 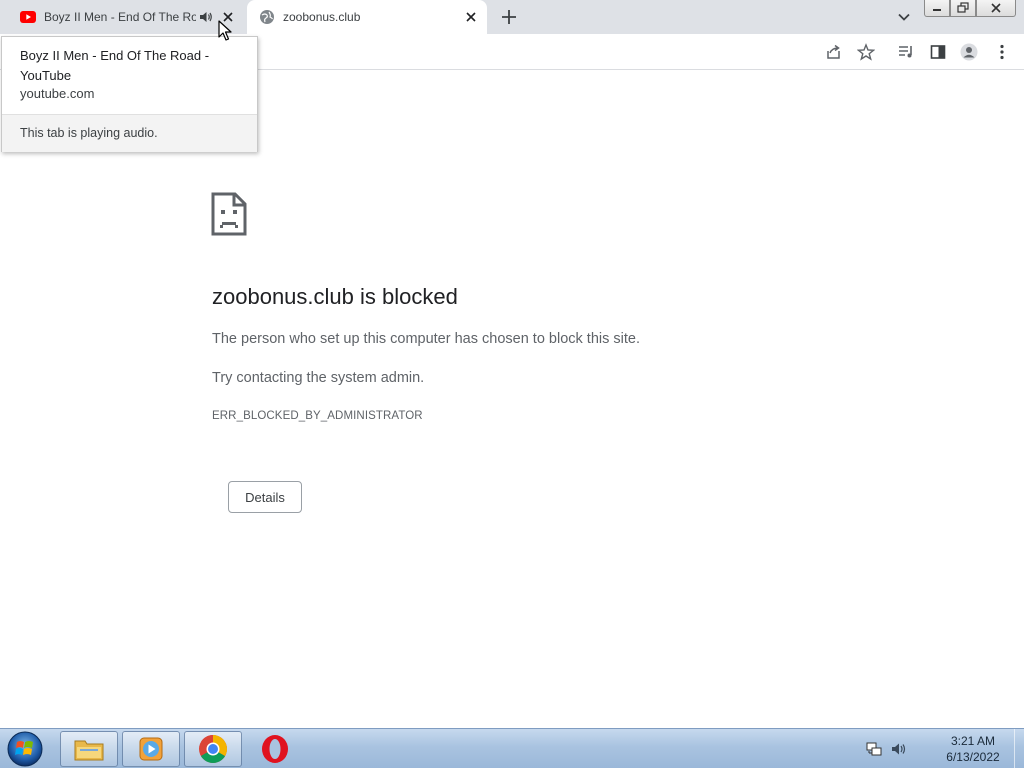 I want to click on chevron-down-icon, so click(x=904, y=17).